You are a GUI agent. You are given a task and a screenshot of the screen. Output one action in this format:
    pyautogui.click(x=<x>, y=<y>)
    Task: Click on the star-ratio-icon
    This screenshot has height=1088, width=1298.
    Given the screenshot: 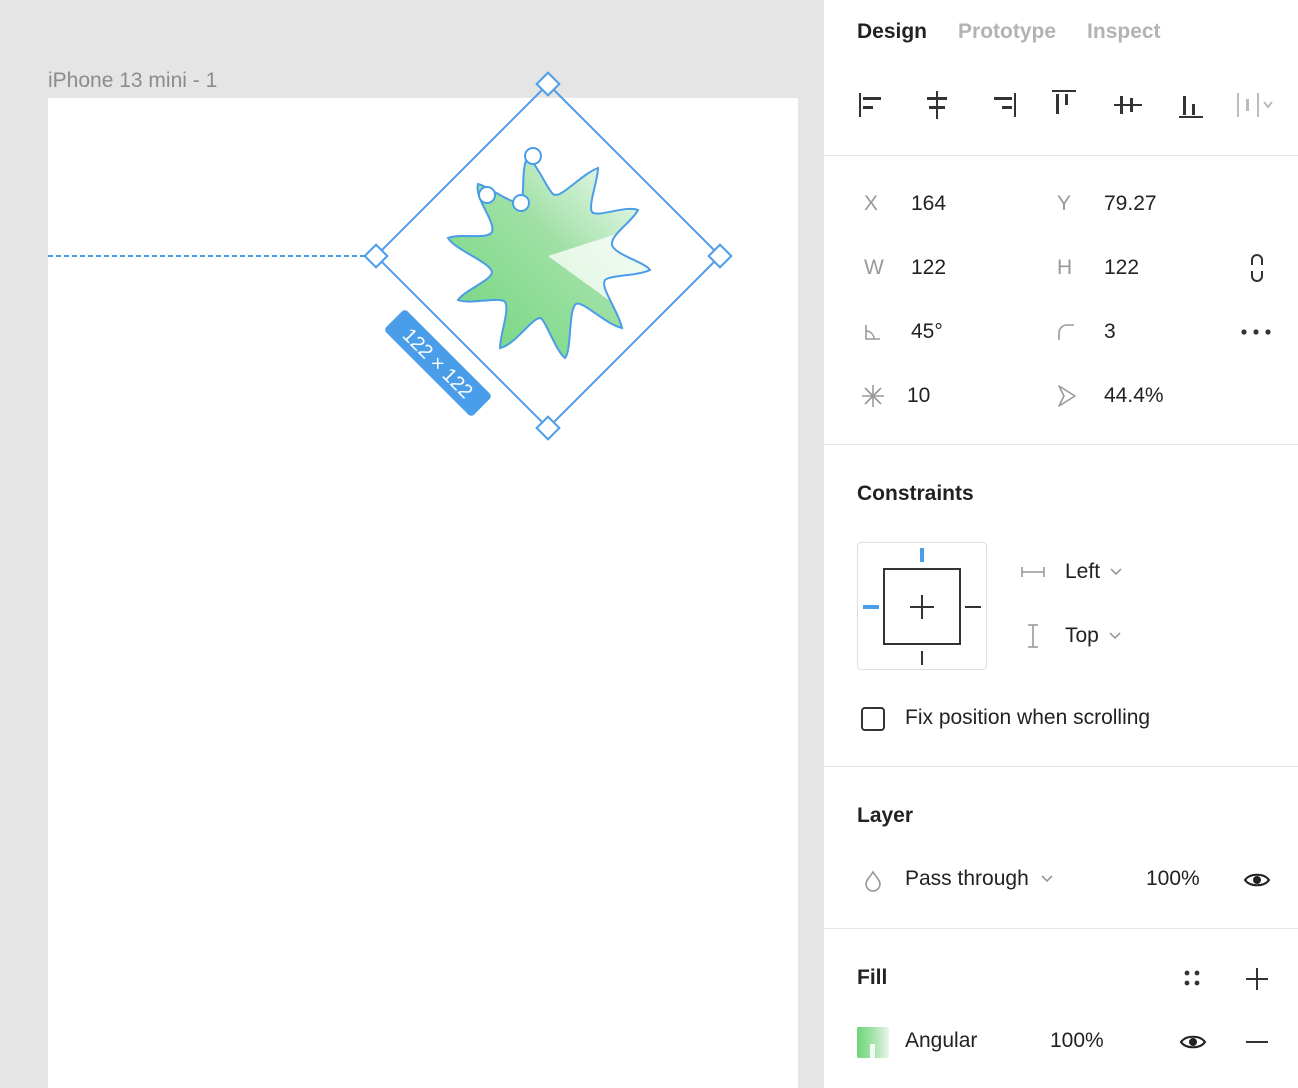 What is the action you would take?
    pyautogui.click(x=1080, y=396)
    